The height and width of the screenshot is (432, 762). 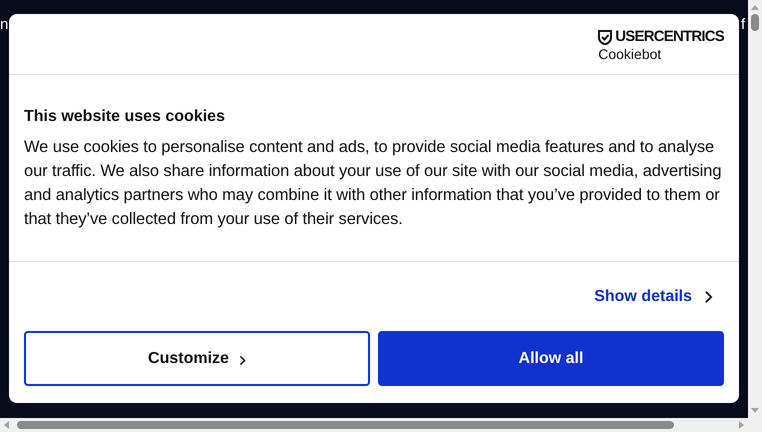 I want to click on customize-button: Customize, so click(x=197, y=358).